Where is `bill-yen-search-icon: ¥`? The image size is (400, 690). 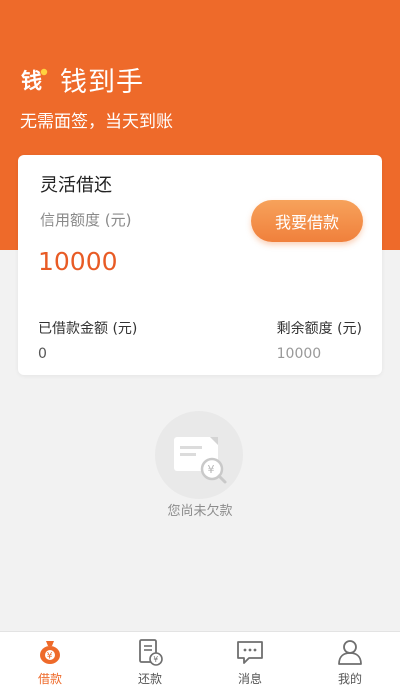 bill-yen-search-icon: ¥ is located at coordinates (199, 455).